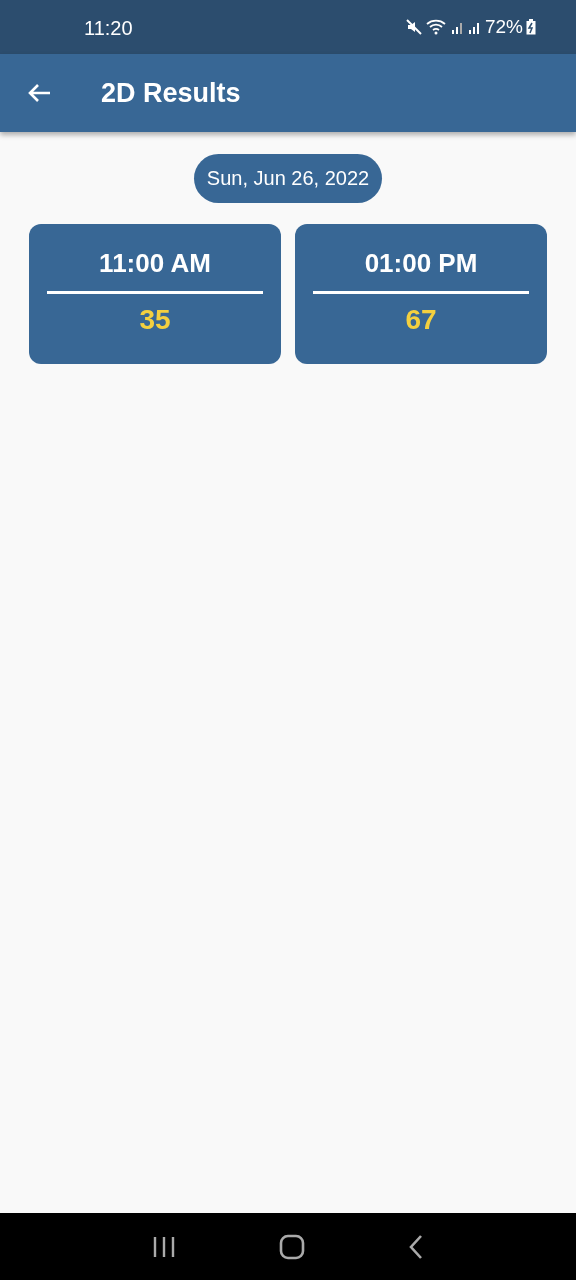 The image size is (576, 1280). Describe the element at coordinates (155, 263) in the screenshot. I see `draw-time: 11:00 AM` at that location.